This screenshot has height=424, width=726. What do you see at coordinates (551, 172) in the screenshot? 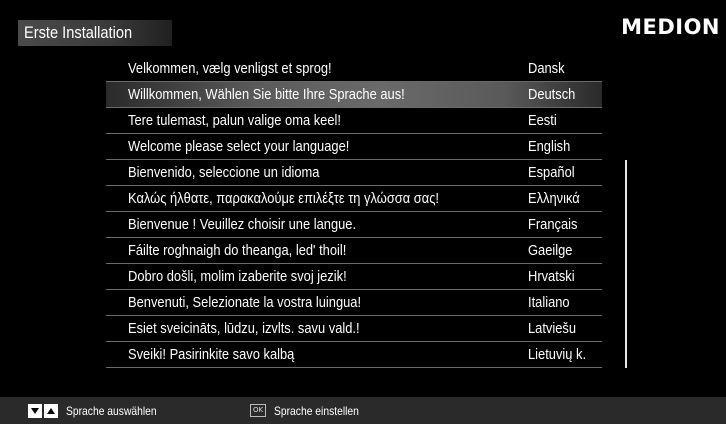
I see `language-name: Español` at bounding box center [551, 172].